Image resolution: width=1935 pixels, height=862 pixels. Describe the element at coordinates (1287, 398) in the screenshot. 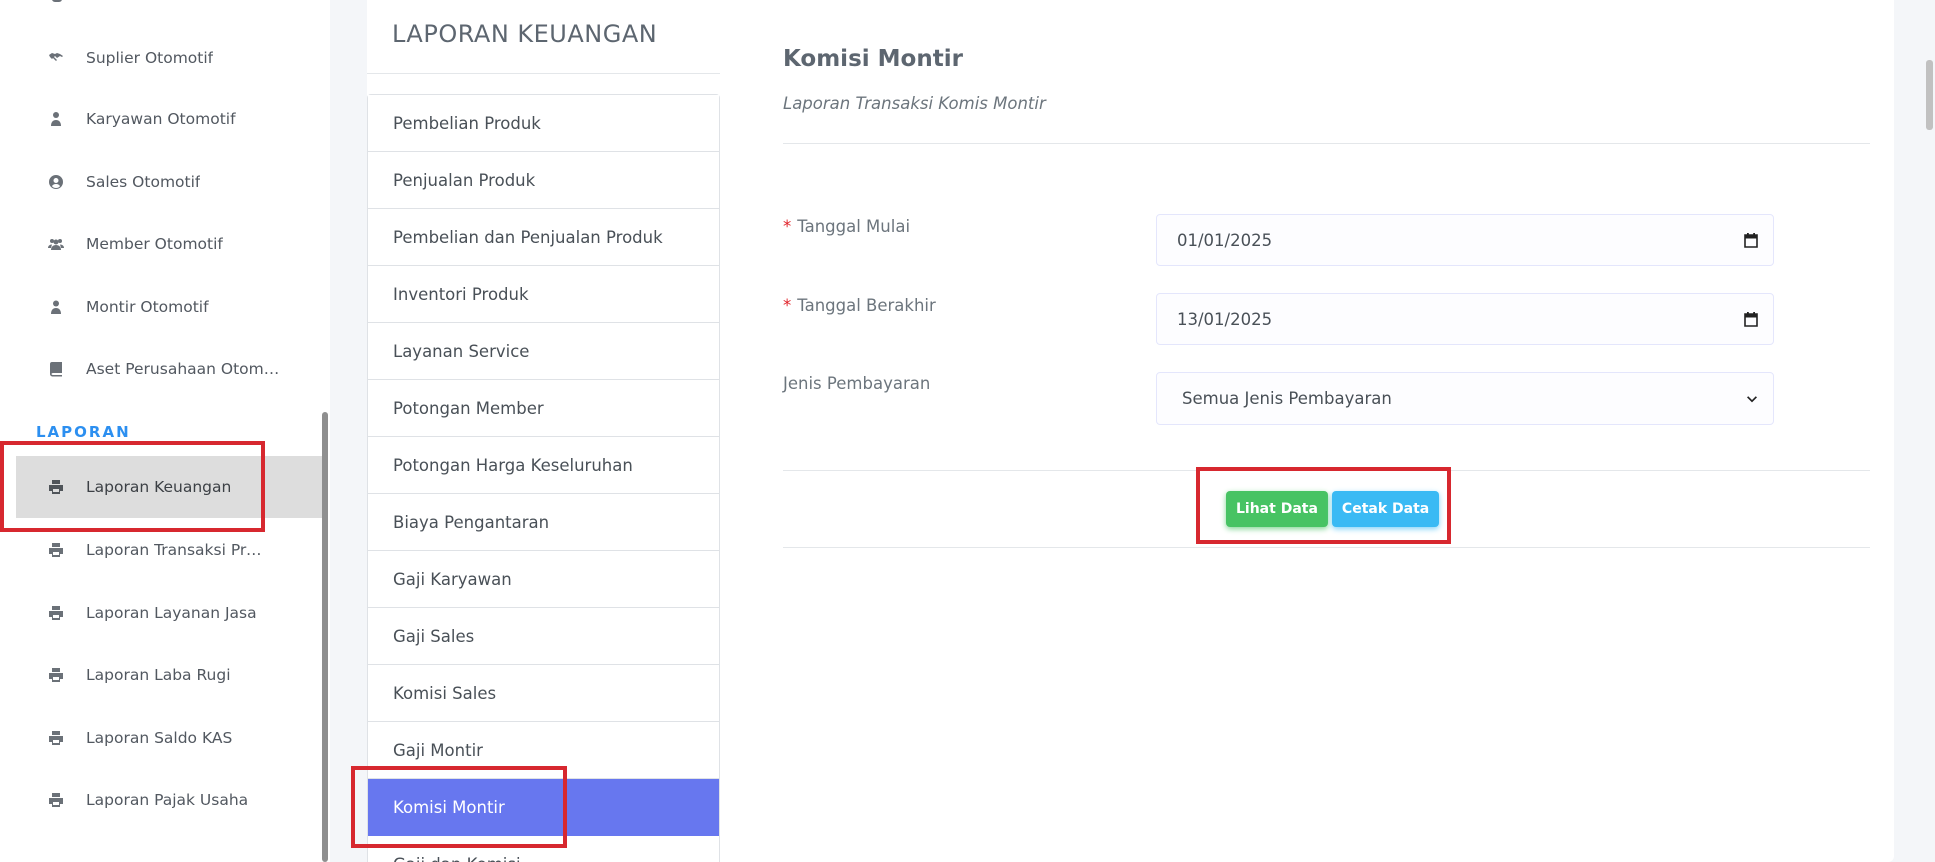

I see `payment-type-value: Semua Jenis Pembayaran` at that location.